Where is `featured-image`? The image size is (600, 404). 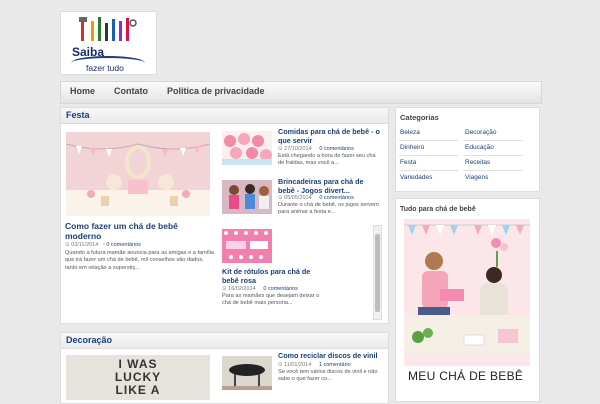
featured-image is located at coordinates (138, 174).